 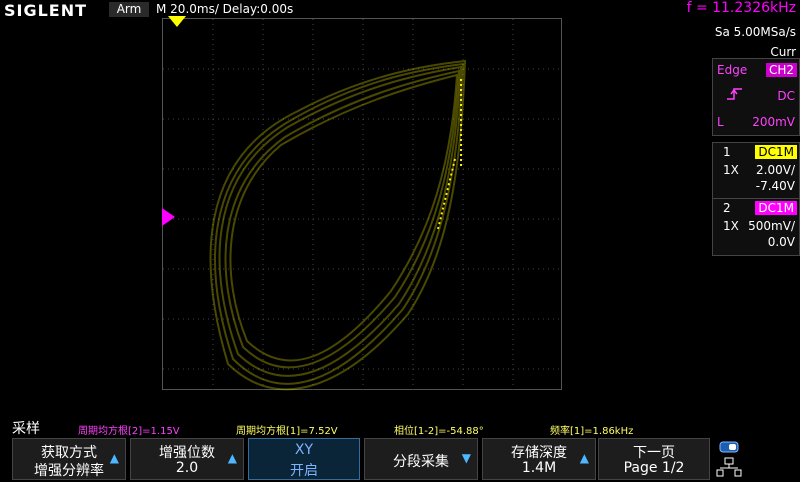 What do you see at coordinates (304, 471) in the screenshot?
I see `menu-value: 开启` at bounding box center [304, 471].